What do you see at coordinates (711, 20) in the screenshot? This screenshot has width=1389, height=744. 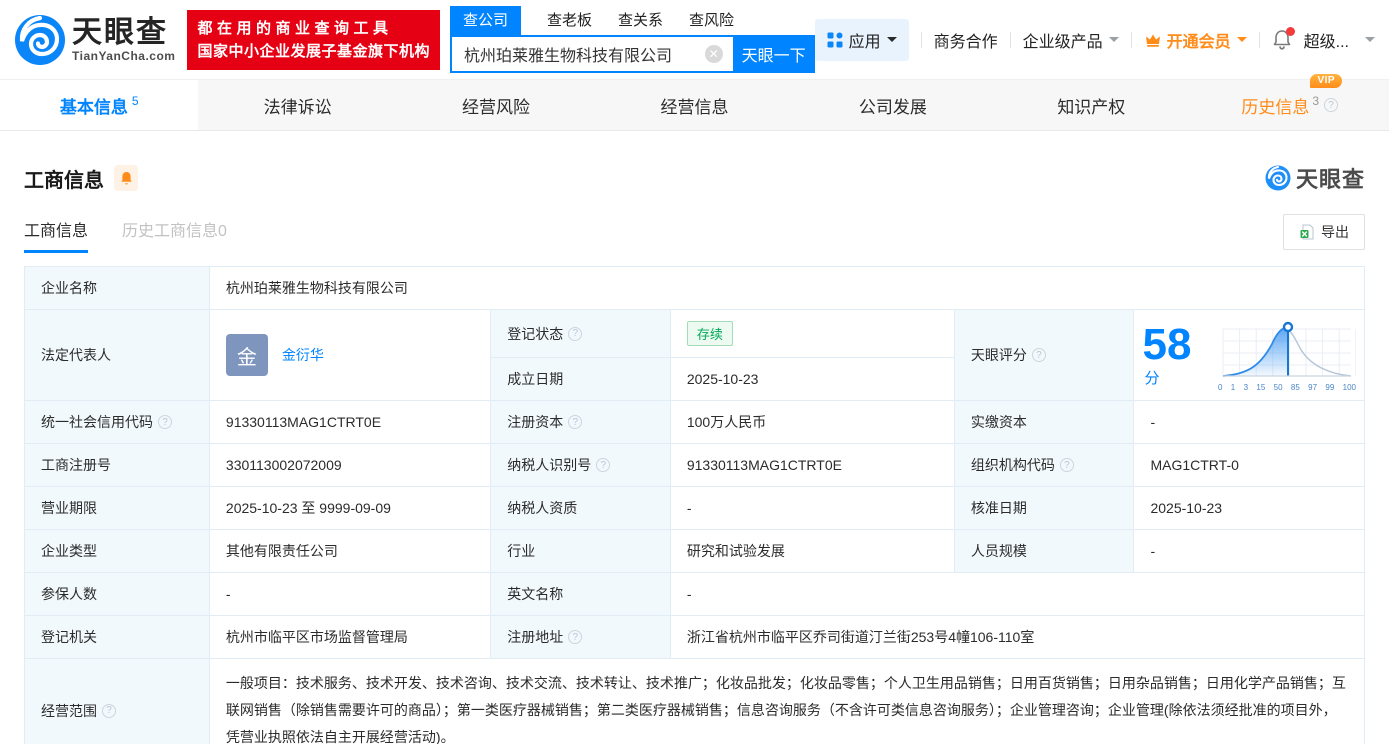 I see `search-tab-risk: 查风险` at bounding box center [711, 20].